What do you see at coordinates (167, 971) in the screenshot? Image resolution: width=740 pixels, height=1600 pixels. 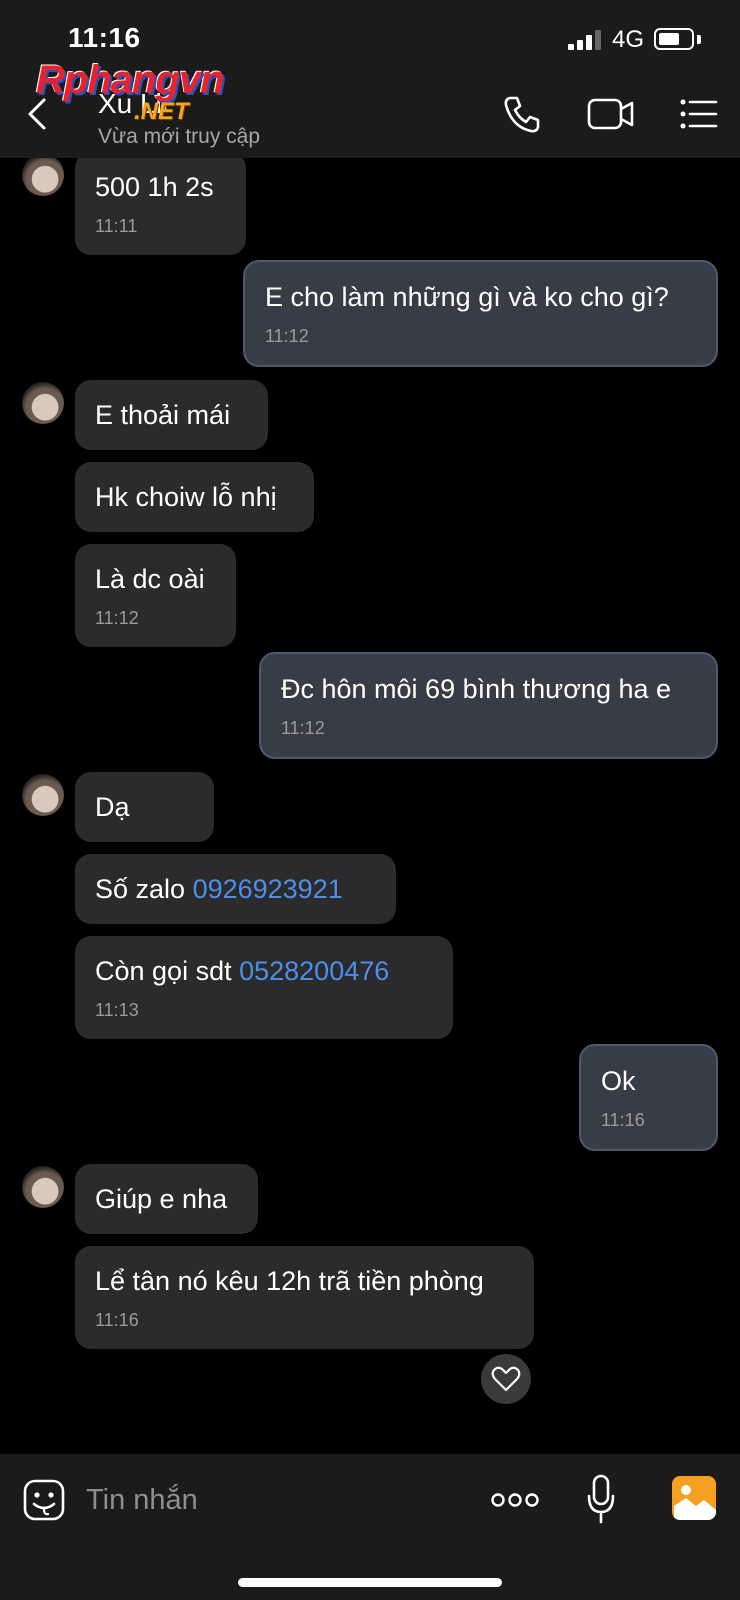 I see `message-text-content: Còn gọi sdt` at bounding box center [167, 971].